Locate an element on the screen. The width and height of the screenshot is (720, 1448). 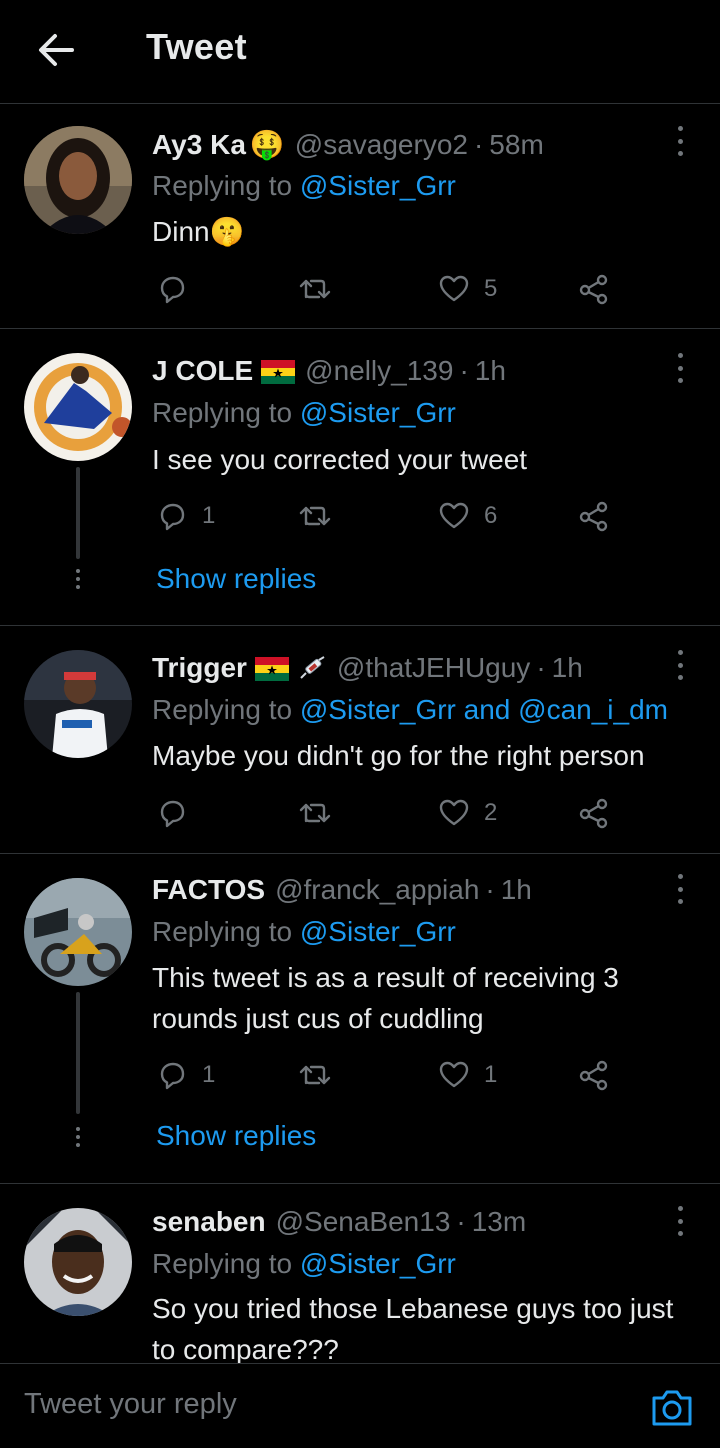
ghana-flag-emoji is located at coordinates (278, 371).